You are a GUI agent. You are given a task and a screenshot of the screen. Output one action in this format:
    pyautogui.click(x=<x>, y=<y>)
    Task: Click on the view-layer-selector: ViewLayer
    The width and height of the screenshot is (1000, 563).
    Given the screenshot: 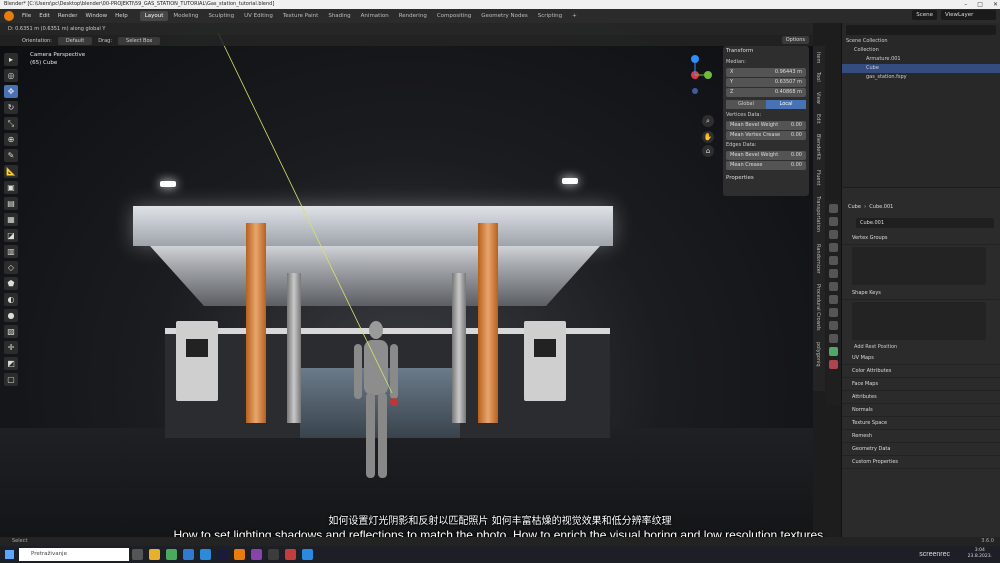 What is the action you would take?
    pyautogui.click(x=968, y=15)
    